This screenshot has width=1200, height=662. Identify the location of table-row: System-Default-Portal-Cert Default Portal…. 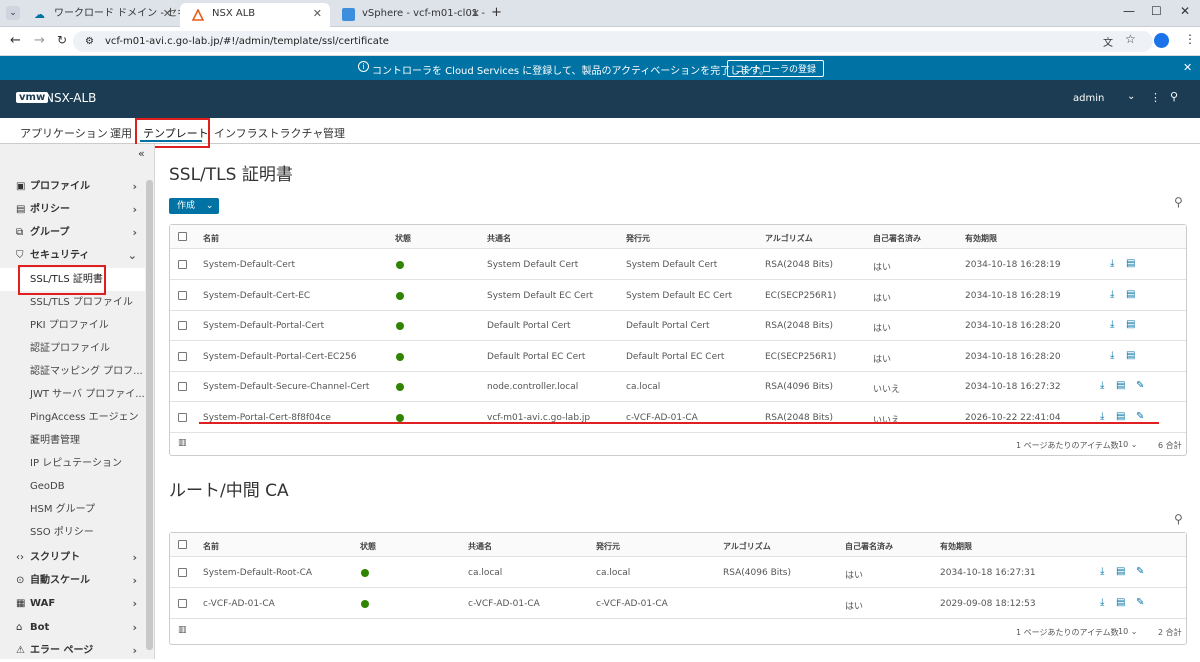
(678, 325).